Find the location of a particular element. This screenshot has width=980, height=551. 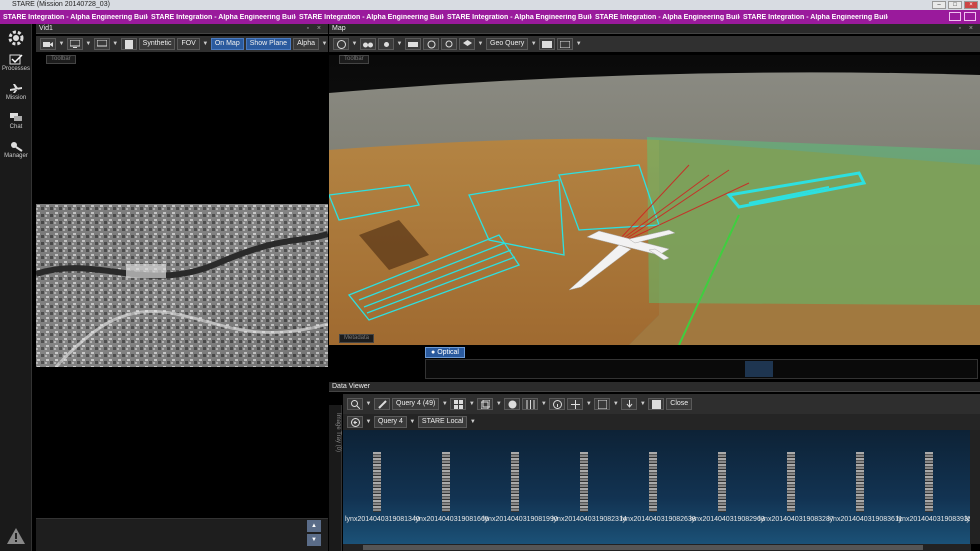

sidebar-item-processes: Processes is located at coordinates (16, 67).